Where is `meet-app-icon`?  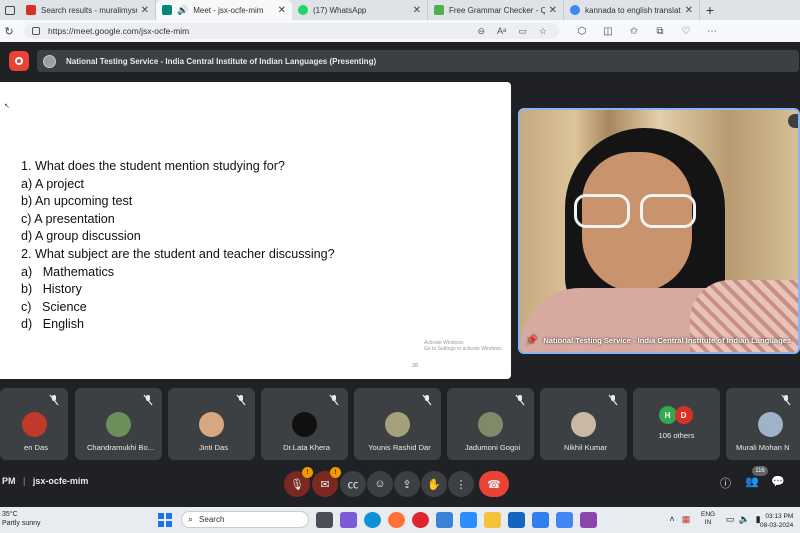 meet-app-icon is located at coordinates (468, 520).